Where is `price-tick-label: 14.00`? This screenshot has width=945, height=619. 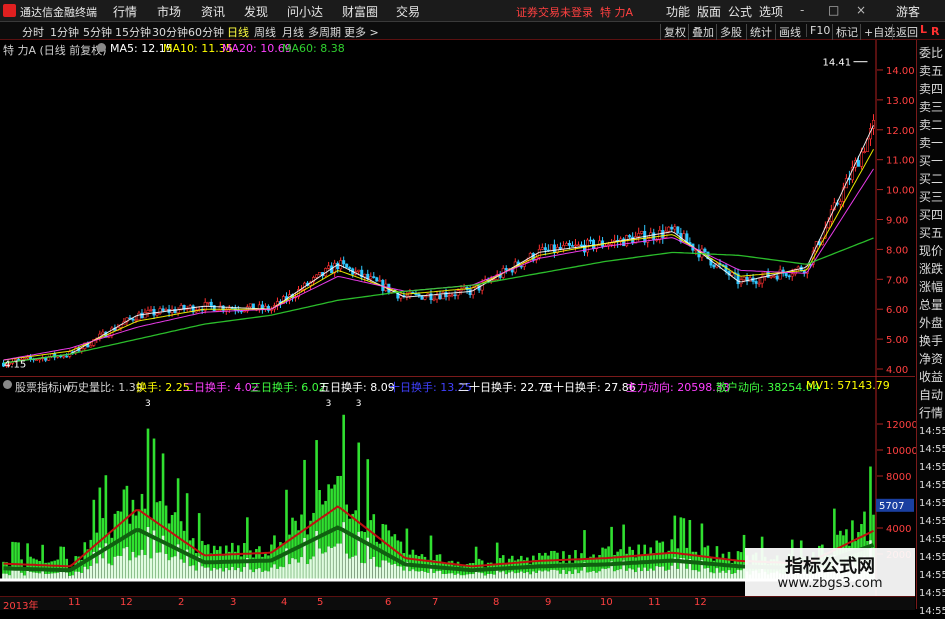 price-tick-label: 14.00 is located at coordinates (900, 71).